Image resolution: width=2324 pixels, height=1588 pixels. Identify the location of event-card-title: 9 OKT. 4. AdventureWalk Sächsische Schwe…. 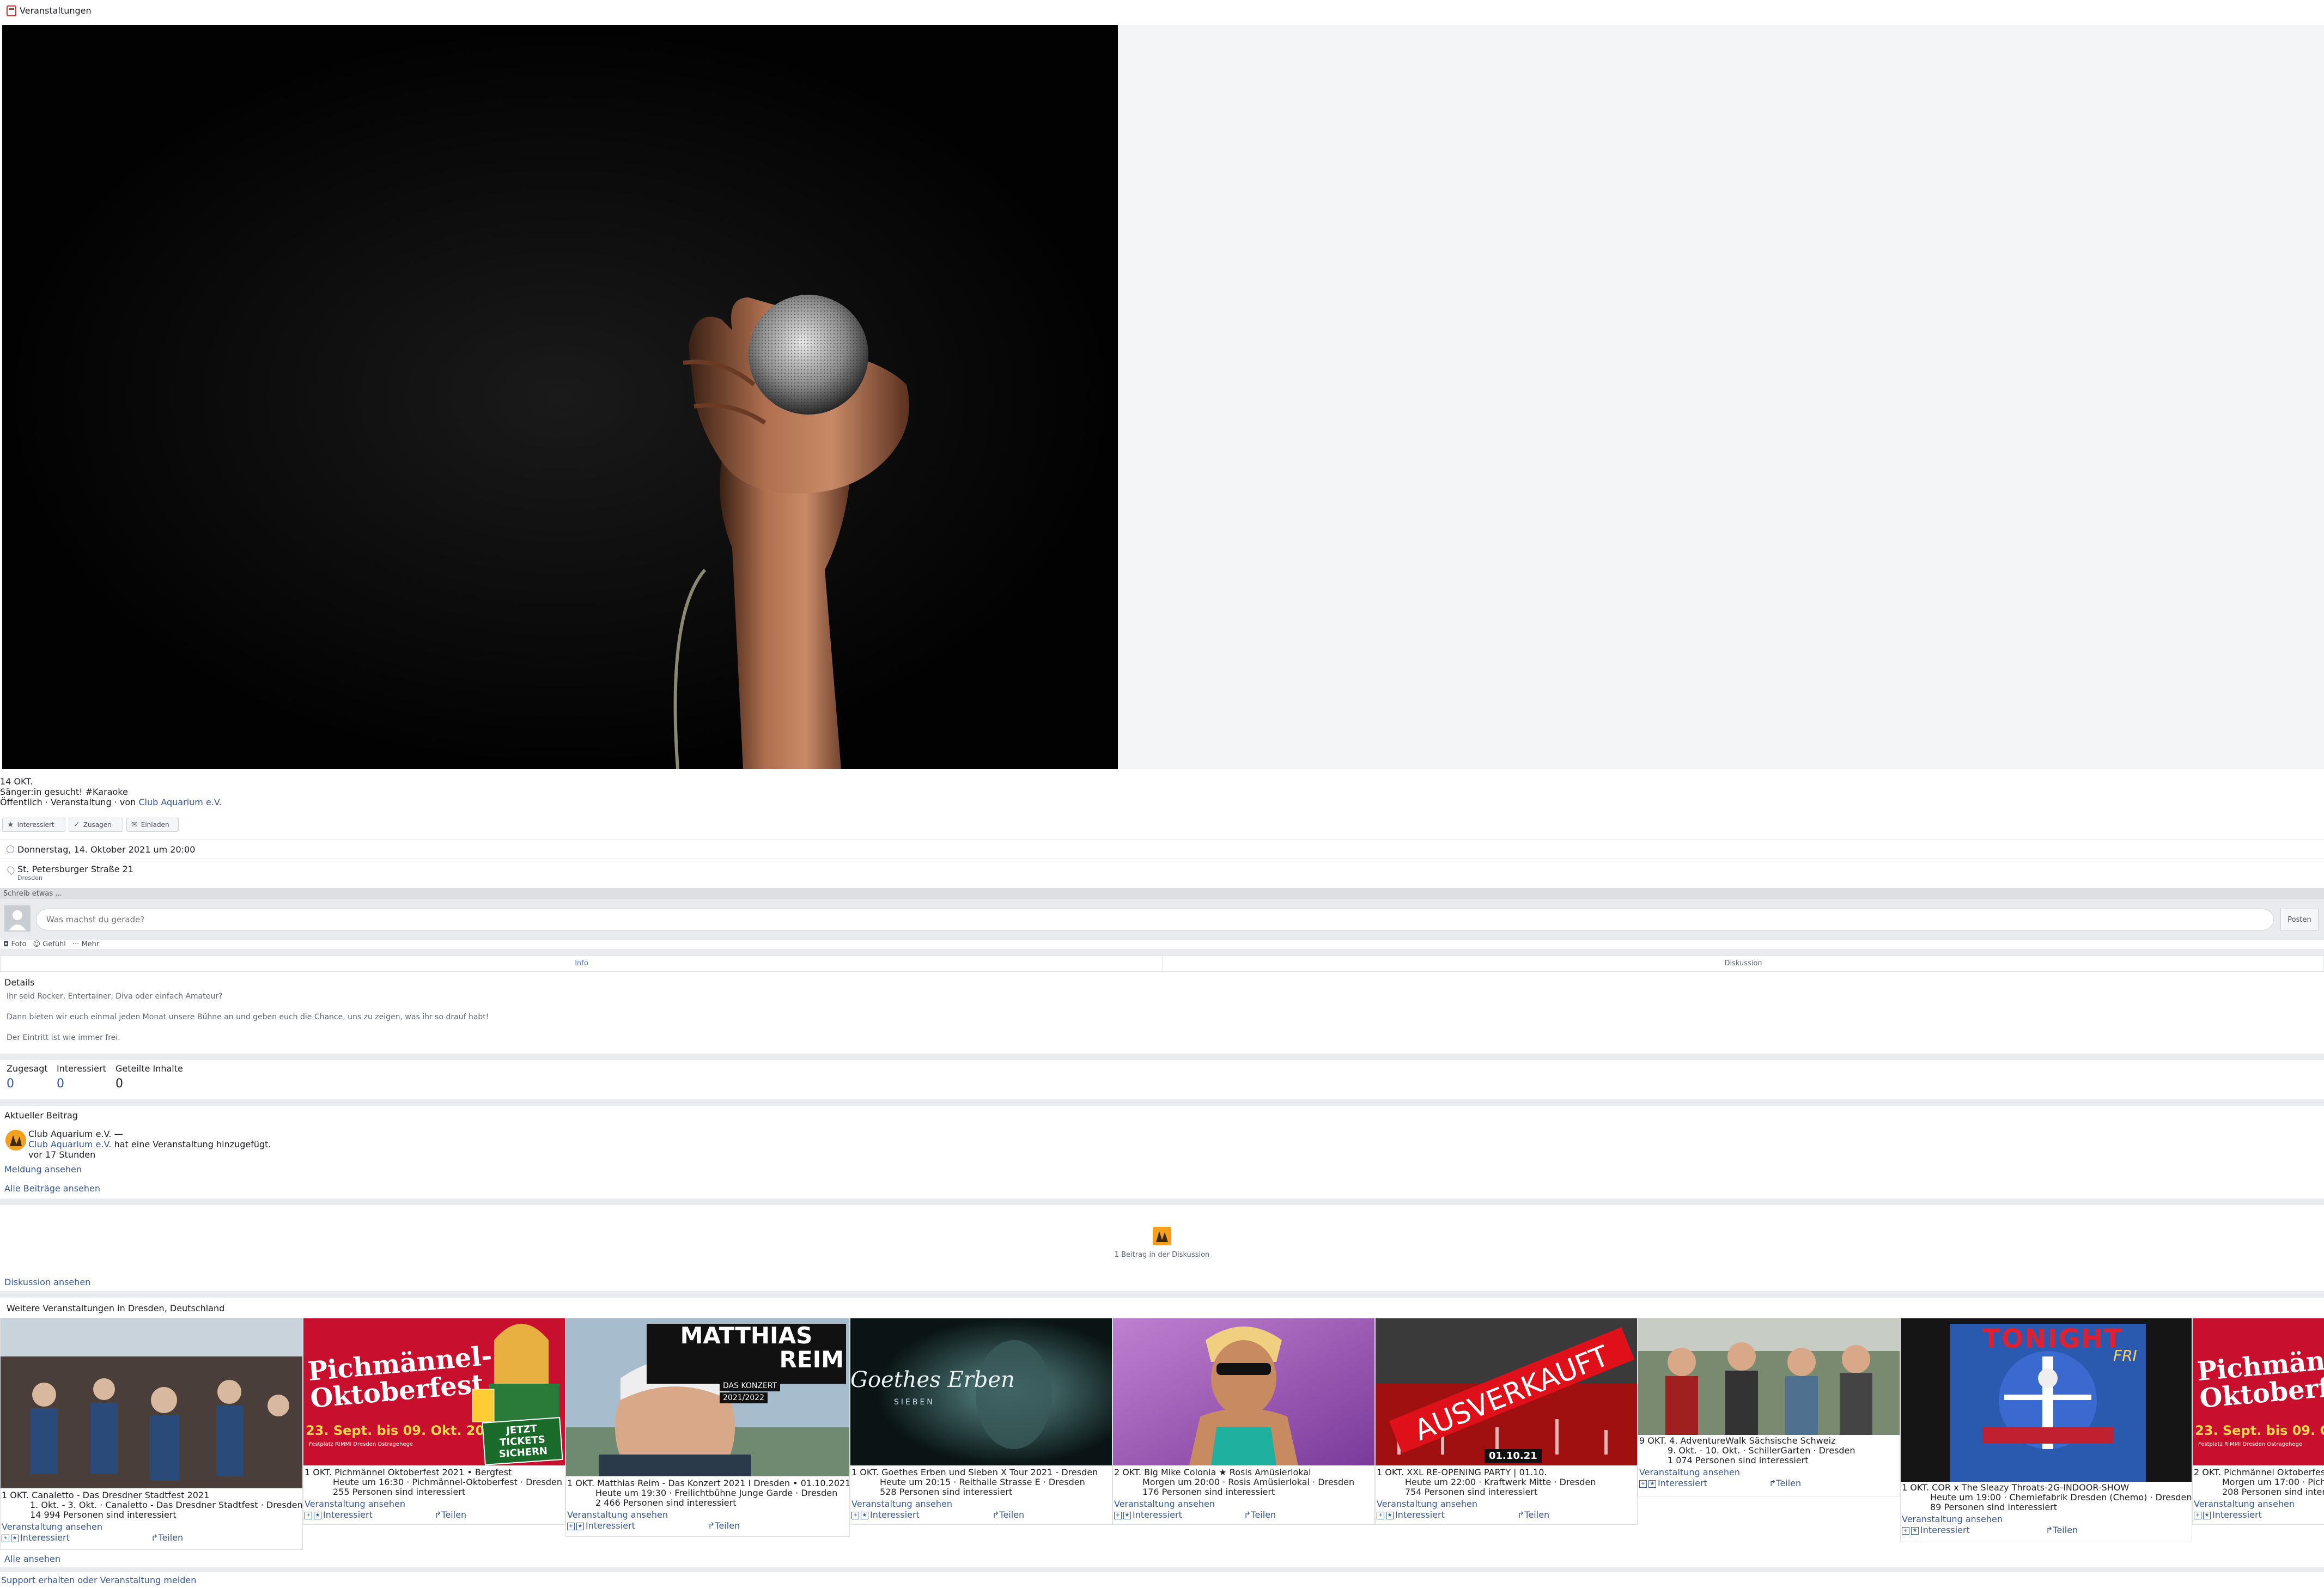
(1737, 1441).